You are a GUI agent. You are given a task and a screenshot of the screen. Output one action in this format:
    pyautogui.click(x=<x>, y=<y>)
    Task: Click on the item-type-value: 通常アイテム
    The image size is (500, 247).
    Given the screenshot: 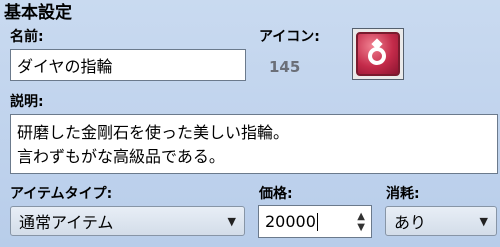 What is the action you would take?
    pyautogui.click(x=66, y=222)
    